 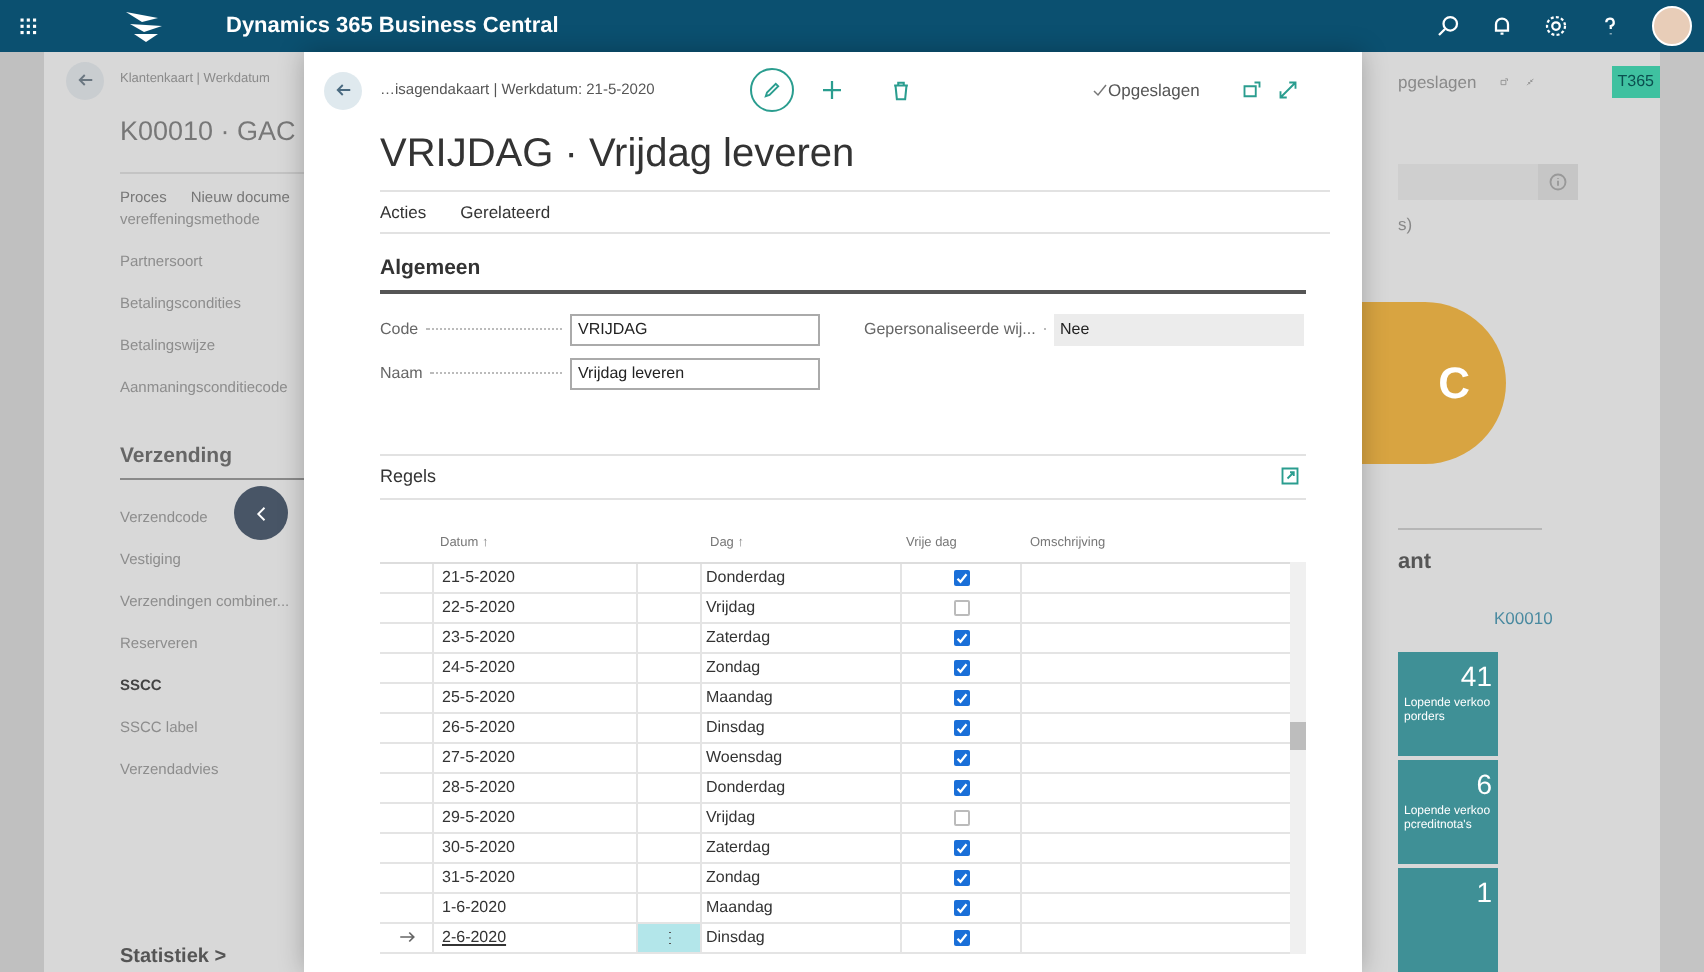 What do you see at coordinates (408, 476) in the screenshot?
I see `section-heading: Regels` at bounding box center [408, 476].